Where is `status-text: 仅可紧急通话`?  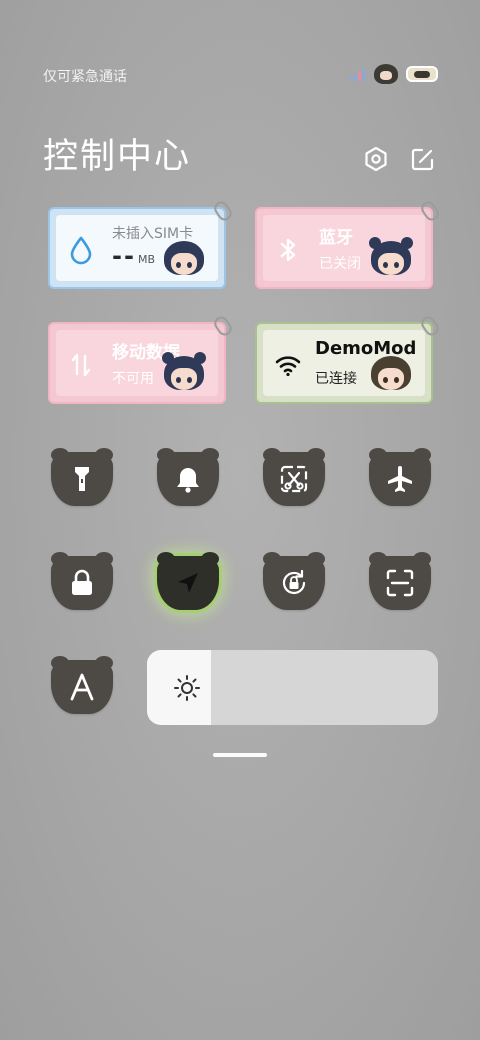 status-text: 仅可紧急通话 is located at coordinates (85, 77).